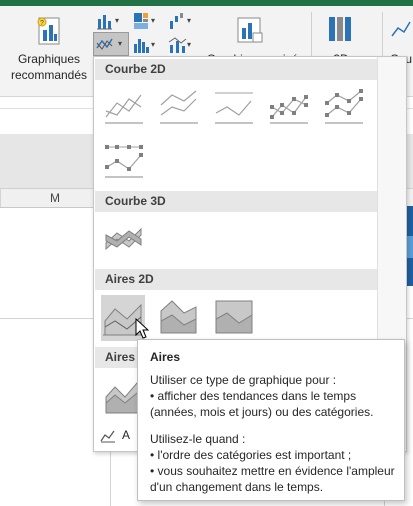 The height and width of the screenshot is (506, 413). What do you see at coordinates (250, 30) in the screenshot?
I see `pivot-chart-icon` at bounding box center [250, 30].